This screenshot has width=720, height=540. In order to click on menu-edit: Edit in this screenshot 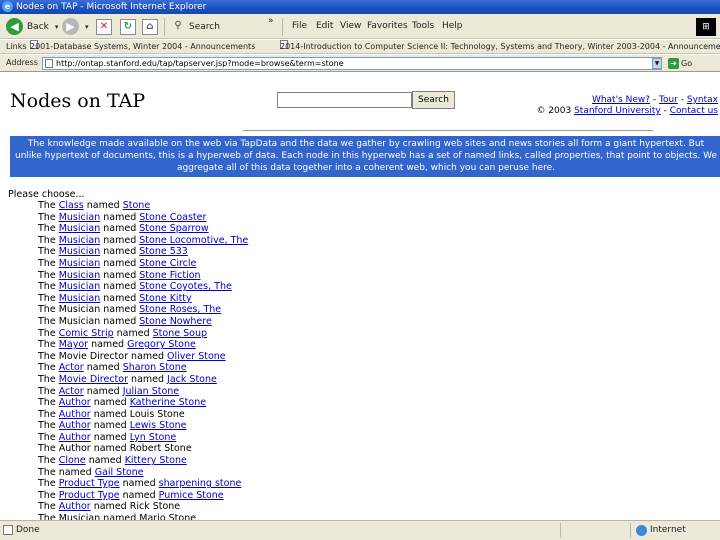, I will do `click(324, 26)`.